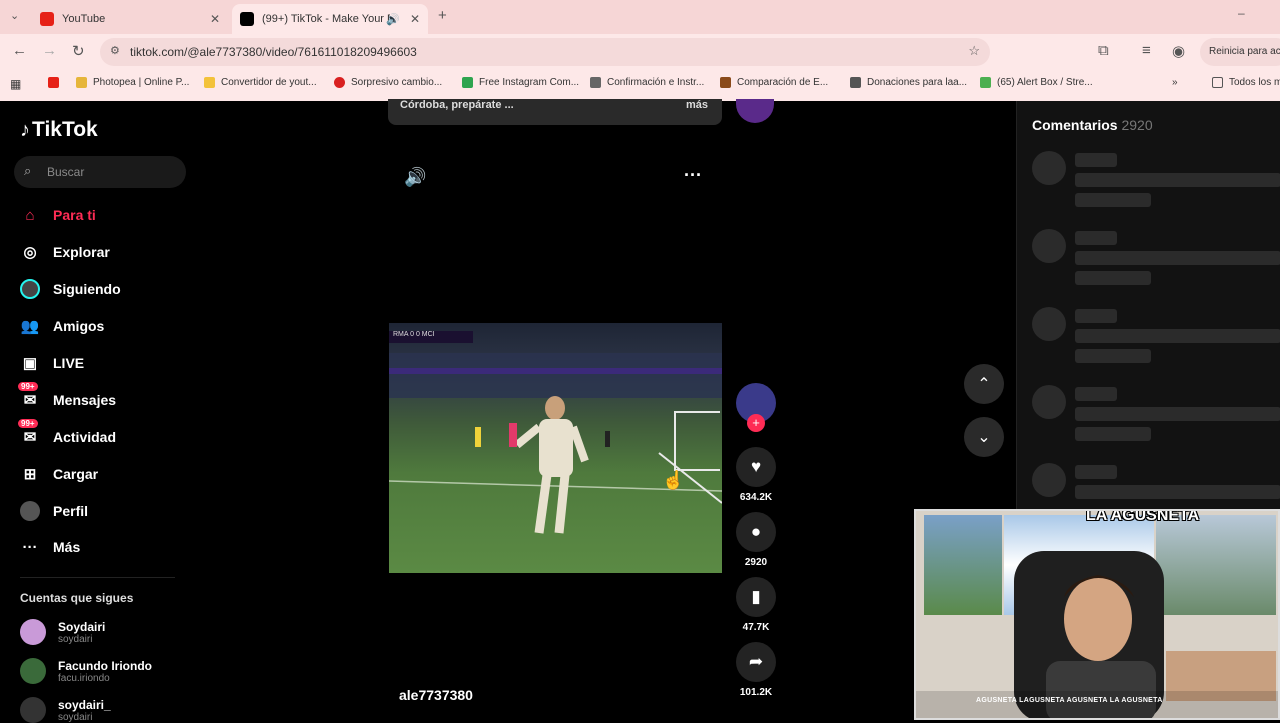 The width and height of the screenshot is (1280, 723). I want to click on sidebar-item-label: Perfil, so click(71, 511).